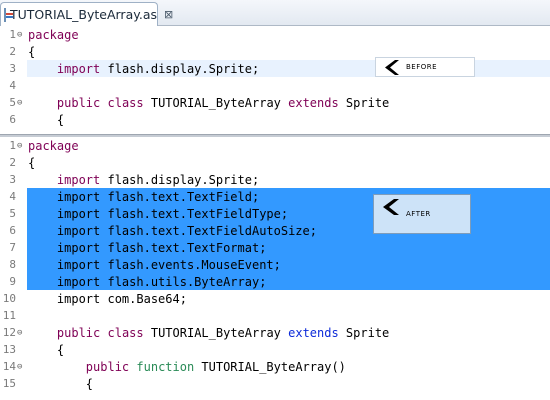  What do you see at coordinates (275, 162) in the screenshot?
I see `code-line: 2{` at bounding box center [275, 162].